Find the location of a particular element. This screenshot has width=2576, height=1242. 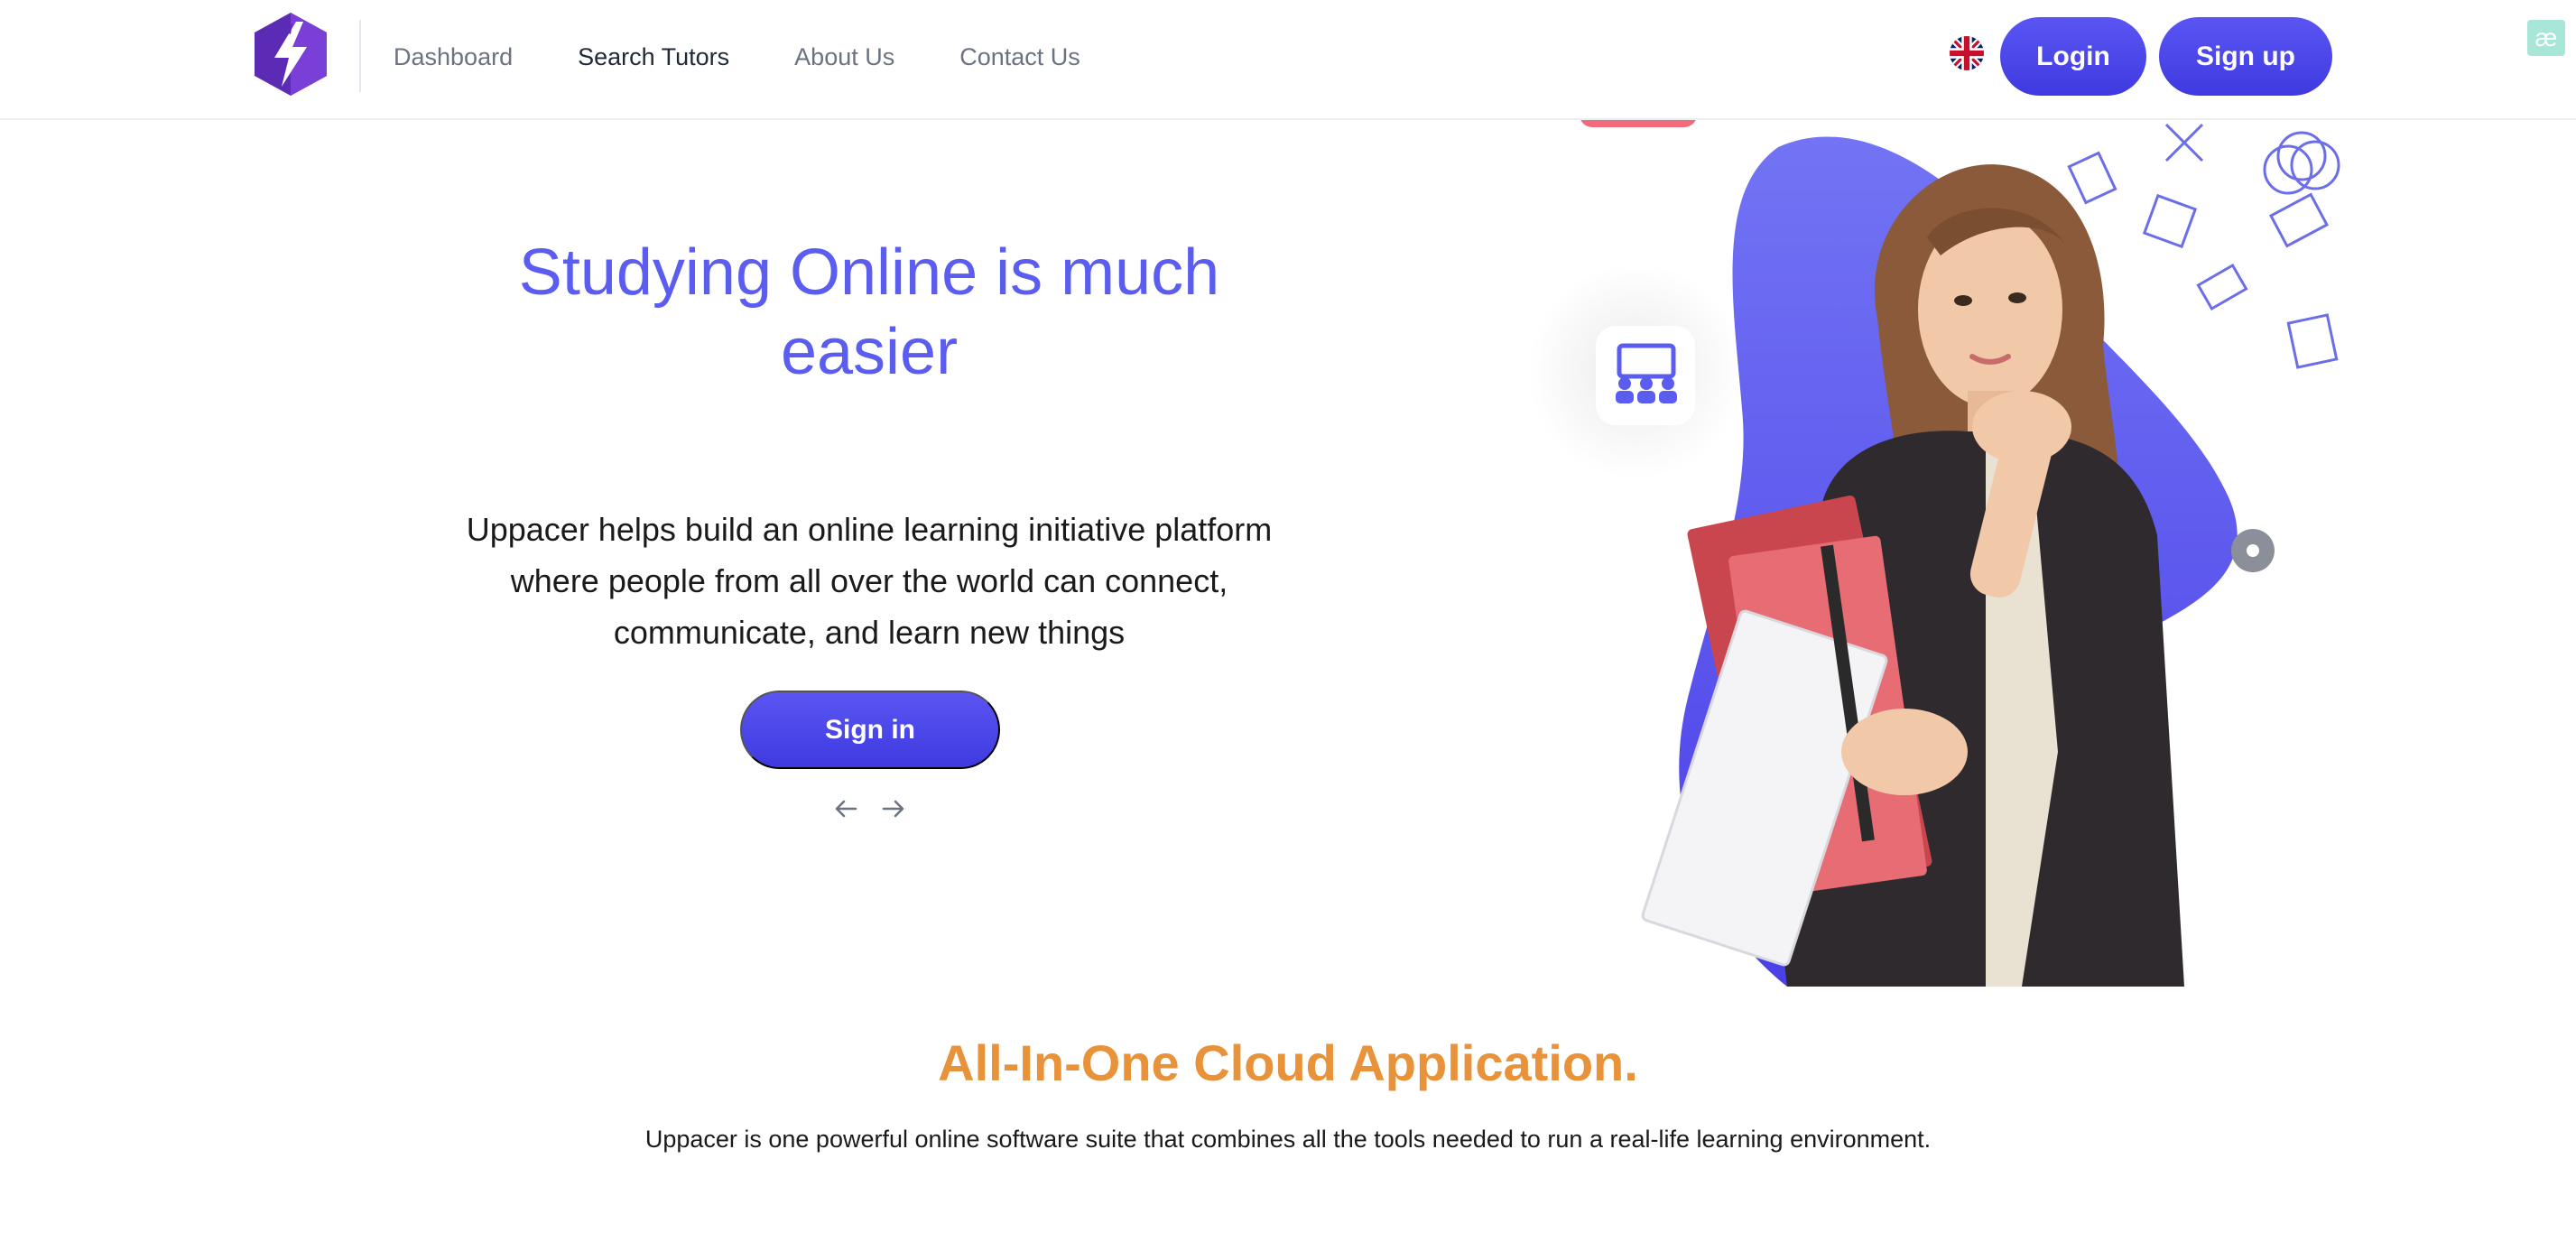

arrow-left-icon is located at coordinates (846, 808).